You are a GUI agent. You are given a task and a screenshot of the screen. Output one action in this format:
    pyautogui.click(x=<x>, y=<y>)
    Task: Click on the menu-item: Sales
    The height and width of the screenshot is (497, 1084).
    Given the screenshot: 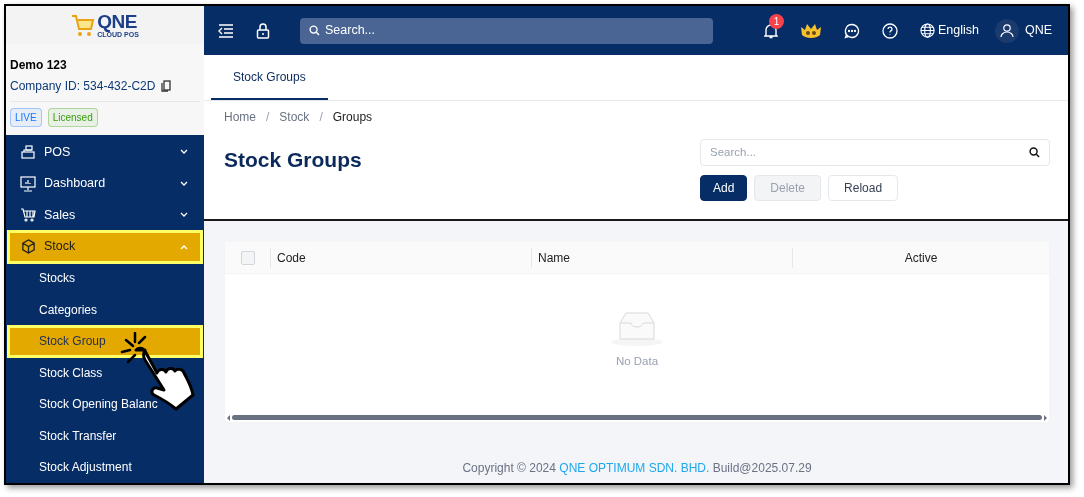 What is the action you would take?
    pyautogui.click(x=105, y=215)
    